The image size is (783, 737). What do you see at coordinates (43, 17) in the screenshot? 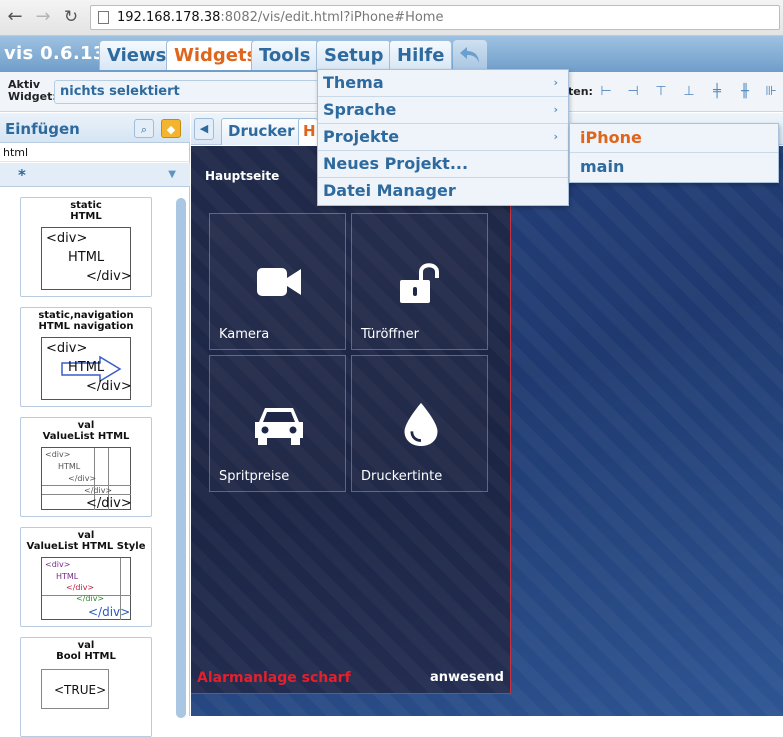
I see `forward-arrow-icon: →` at bounding box center [43, 17].